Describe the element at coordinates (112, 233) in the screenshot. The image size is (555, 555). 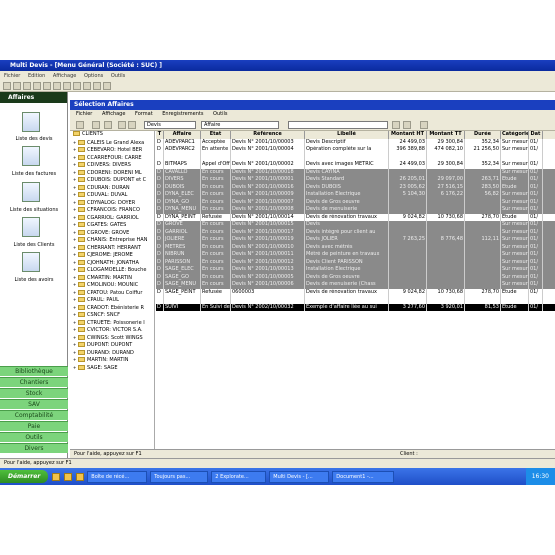
I see `tree-item: + CGROVE: GROVE` at that location.